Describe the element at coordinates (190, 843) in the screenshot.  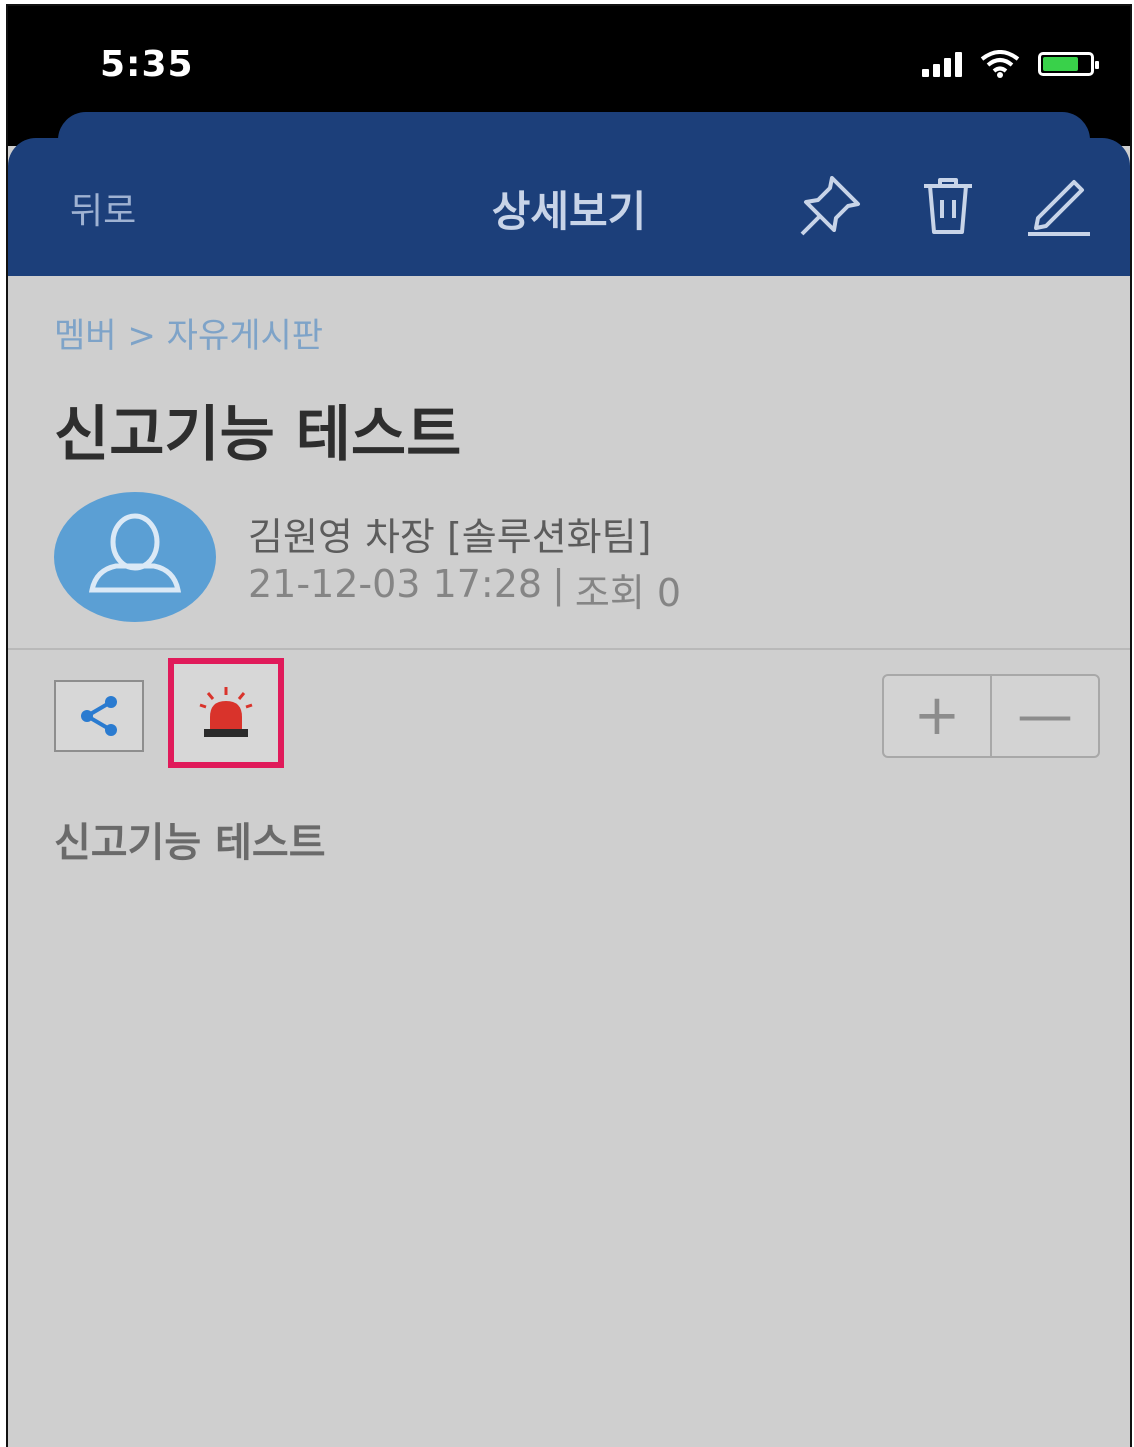
I see `post-body: 신고기능 테스트` at that location.